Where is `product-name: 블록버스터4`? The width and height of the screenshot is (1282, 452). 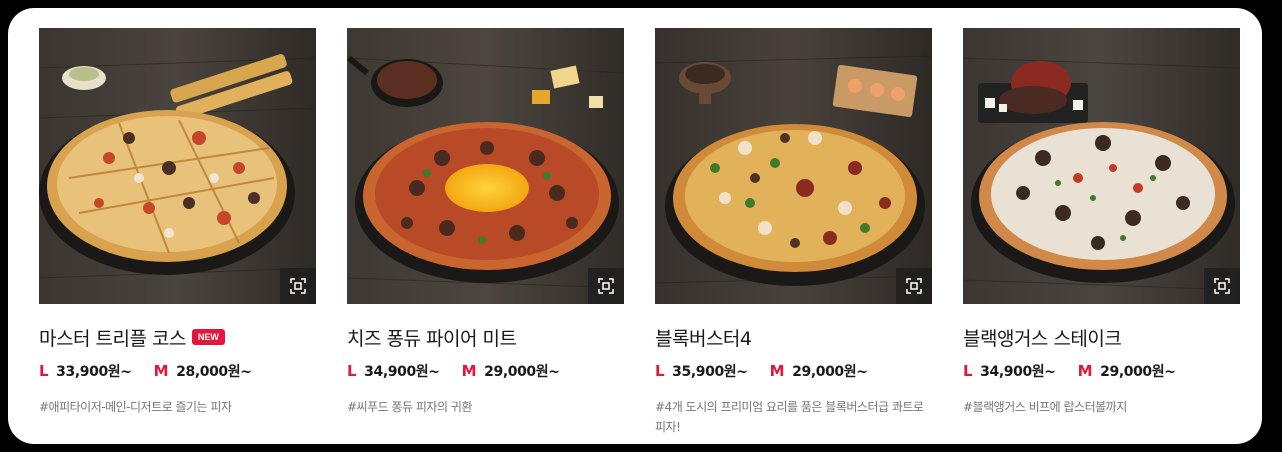
product-name: 블록버스터4 is located at coordinates (703, 337).